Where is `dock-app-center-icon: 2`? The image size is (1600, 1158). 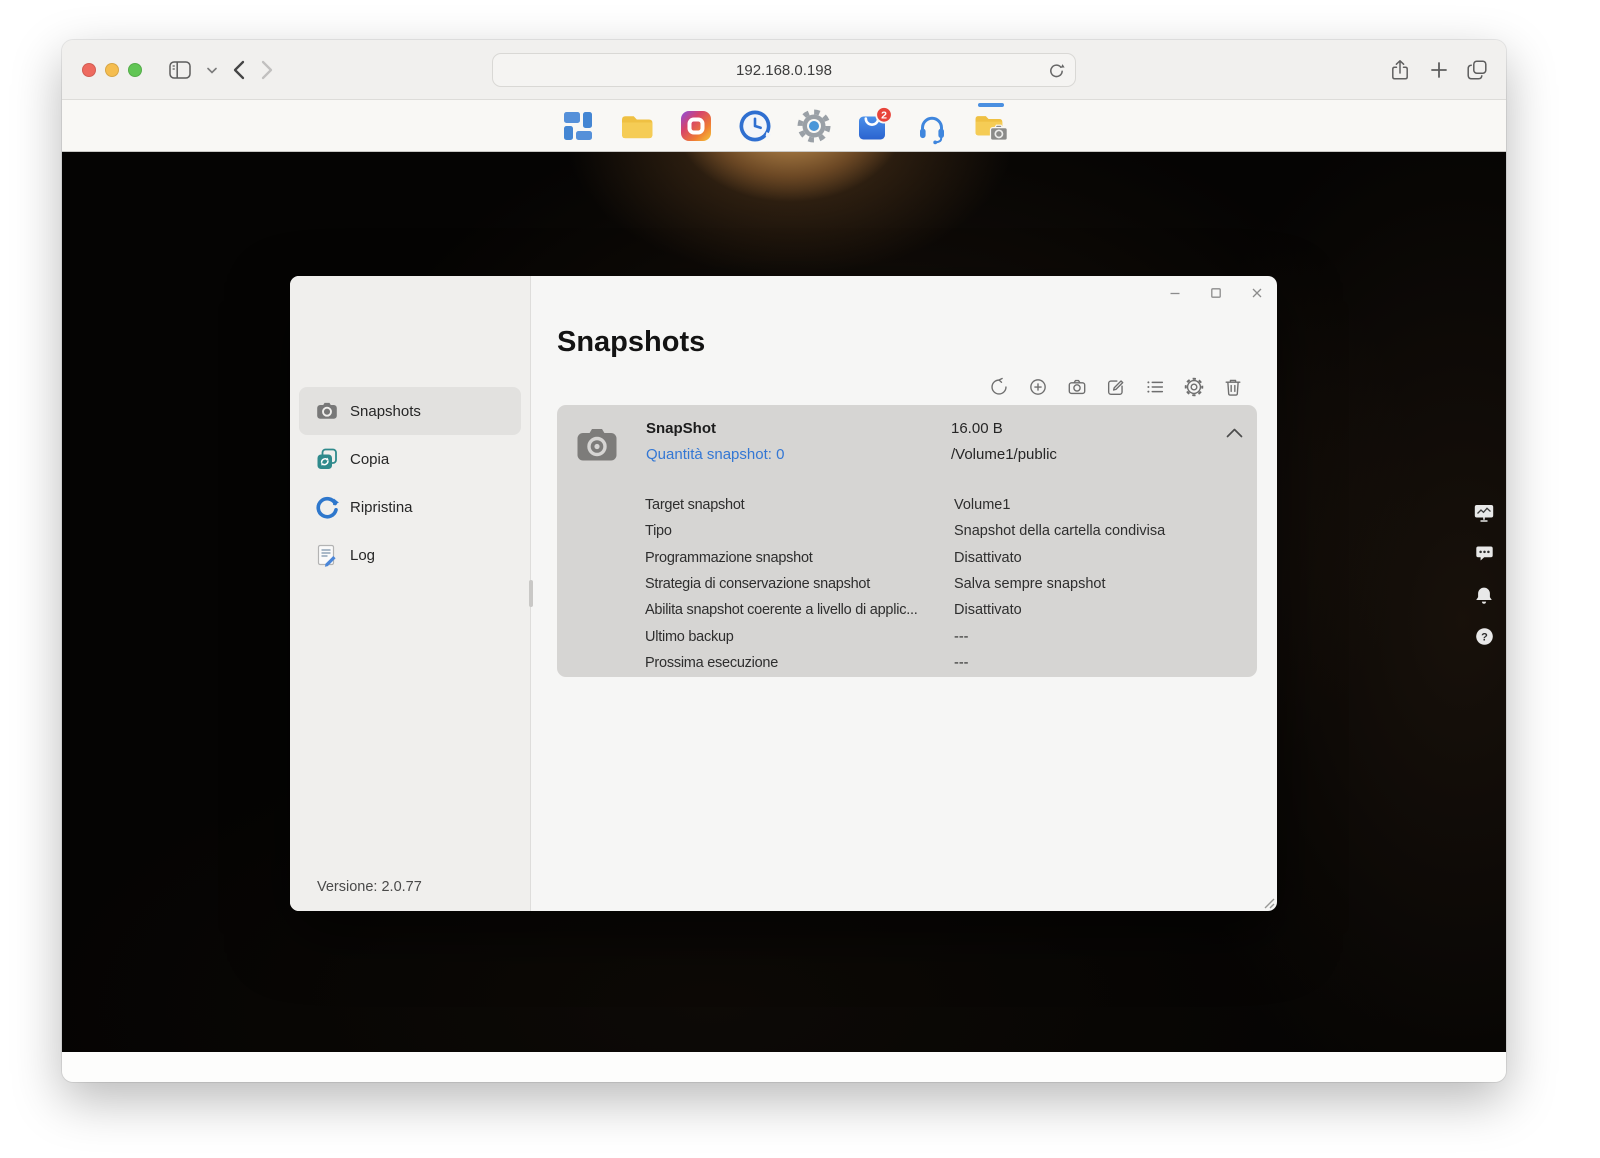
dock-app-center-icon: 2 is located at coordinates (873, 126).